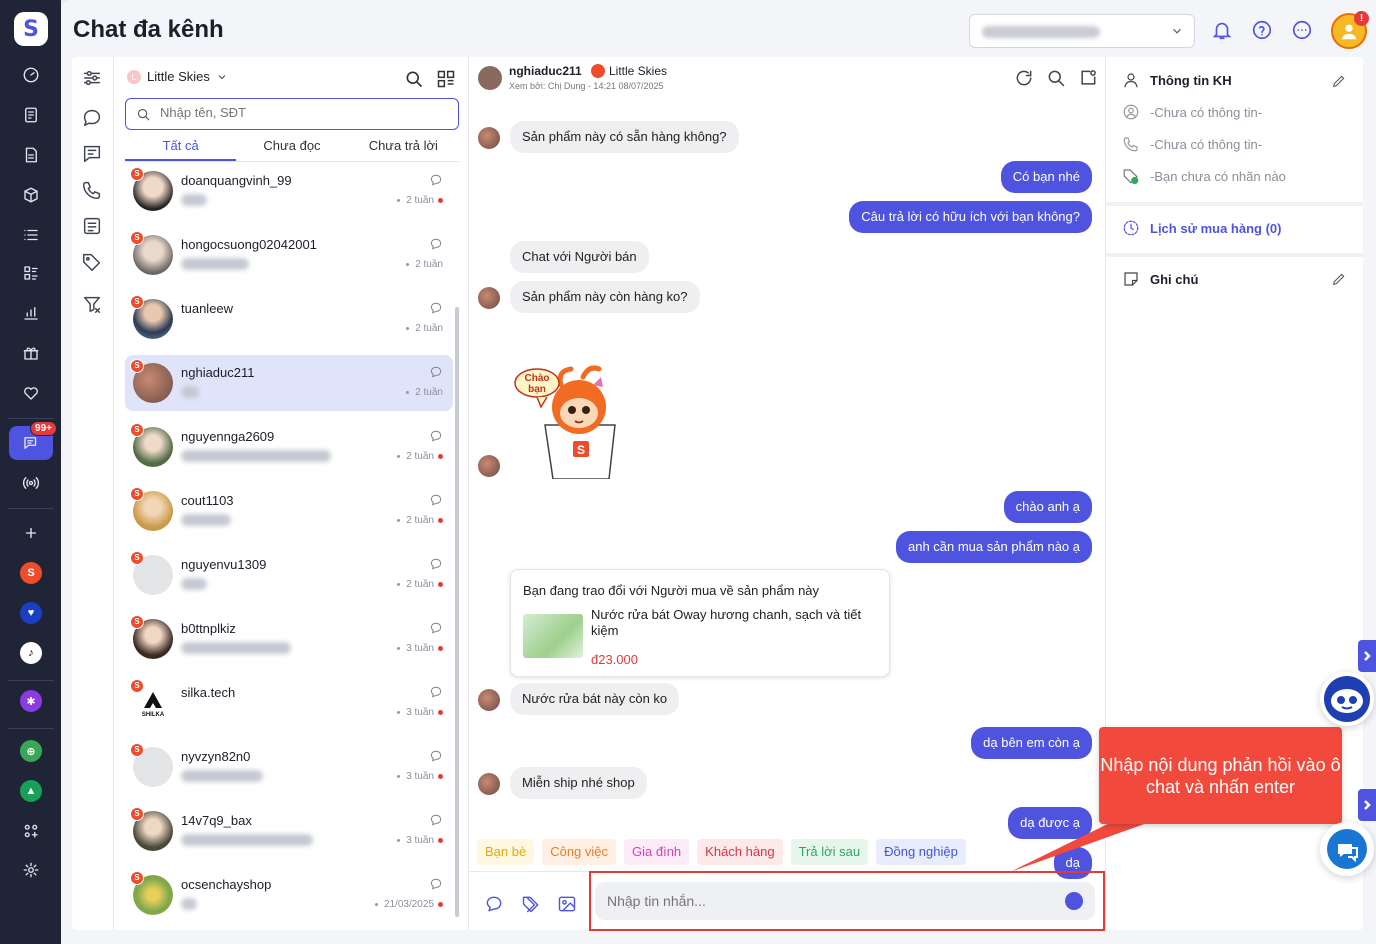  Describe the element at coordinates (93, 263) in the screenshot. I see `tags-filter-icon` at that location.